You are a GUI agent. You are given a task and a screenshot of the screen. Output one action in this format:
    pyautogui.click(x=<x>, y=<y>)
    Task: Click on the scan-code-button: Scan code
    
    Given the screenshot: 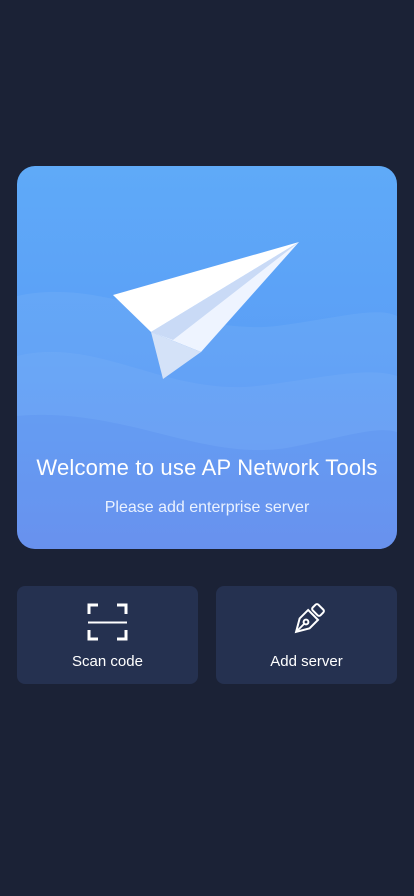 What is the action you would take?
    pyautogui.click(x=107, y=635)
    